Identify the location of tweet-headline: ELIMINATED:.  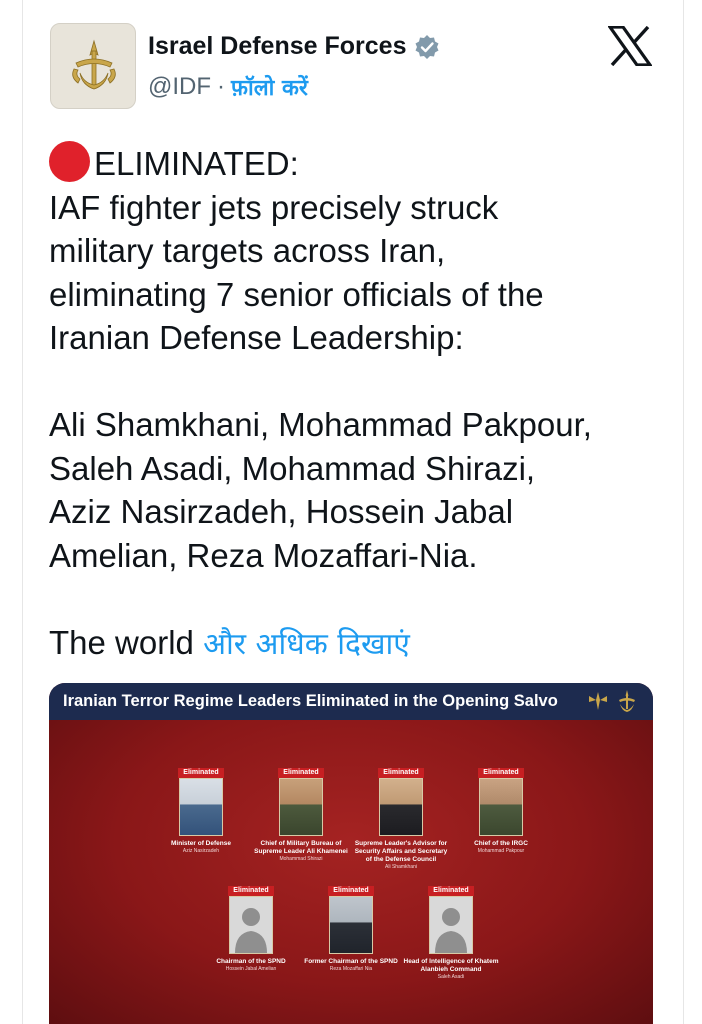
(196, 163).